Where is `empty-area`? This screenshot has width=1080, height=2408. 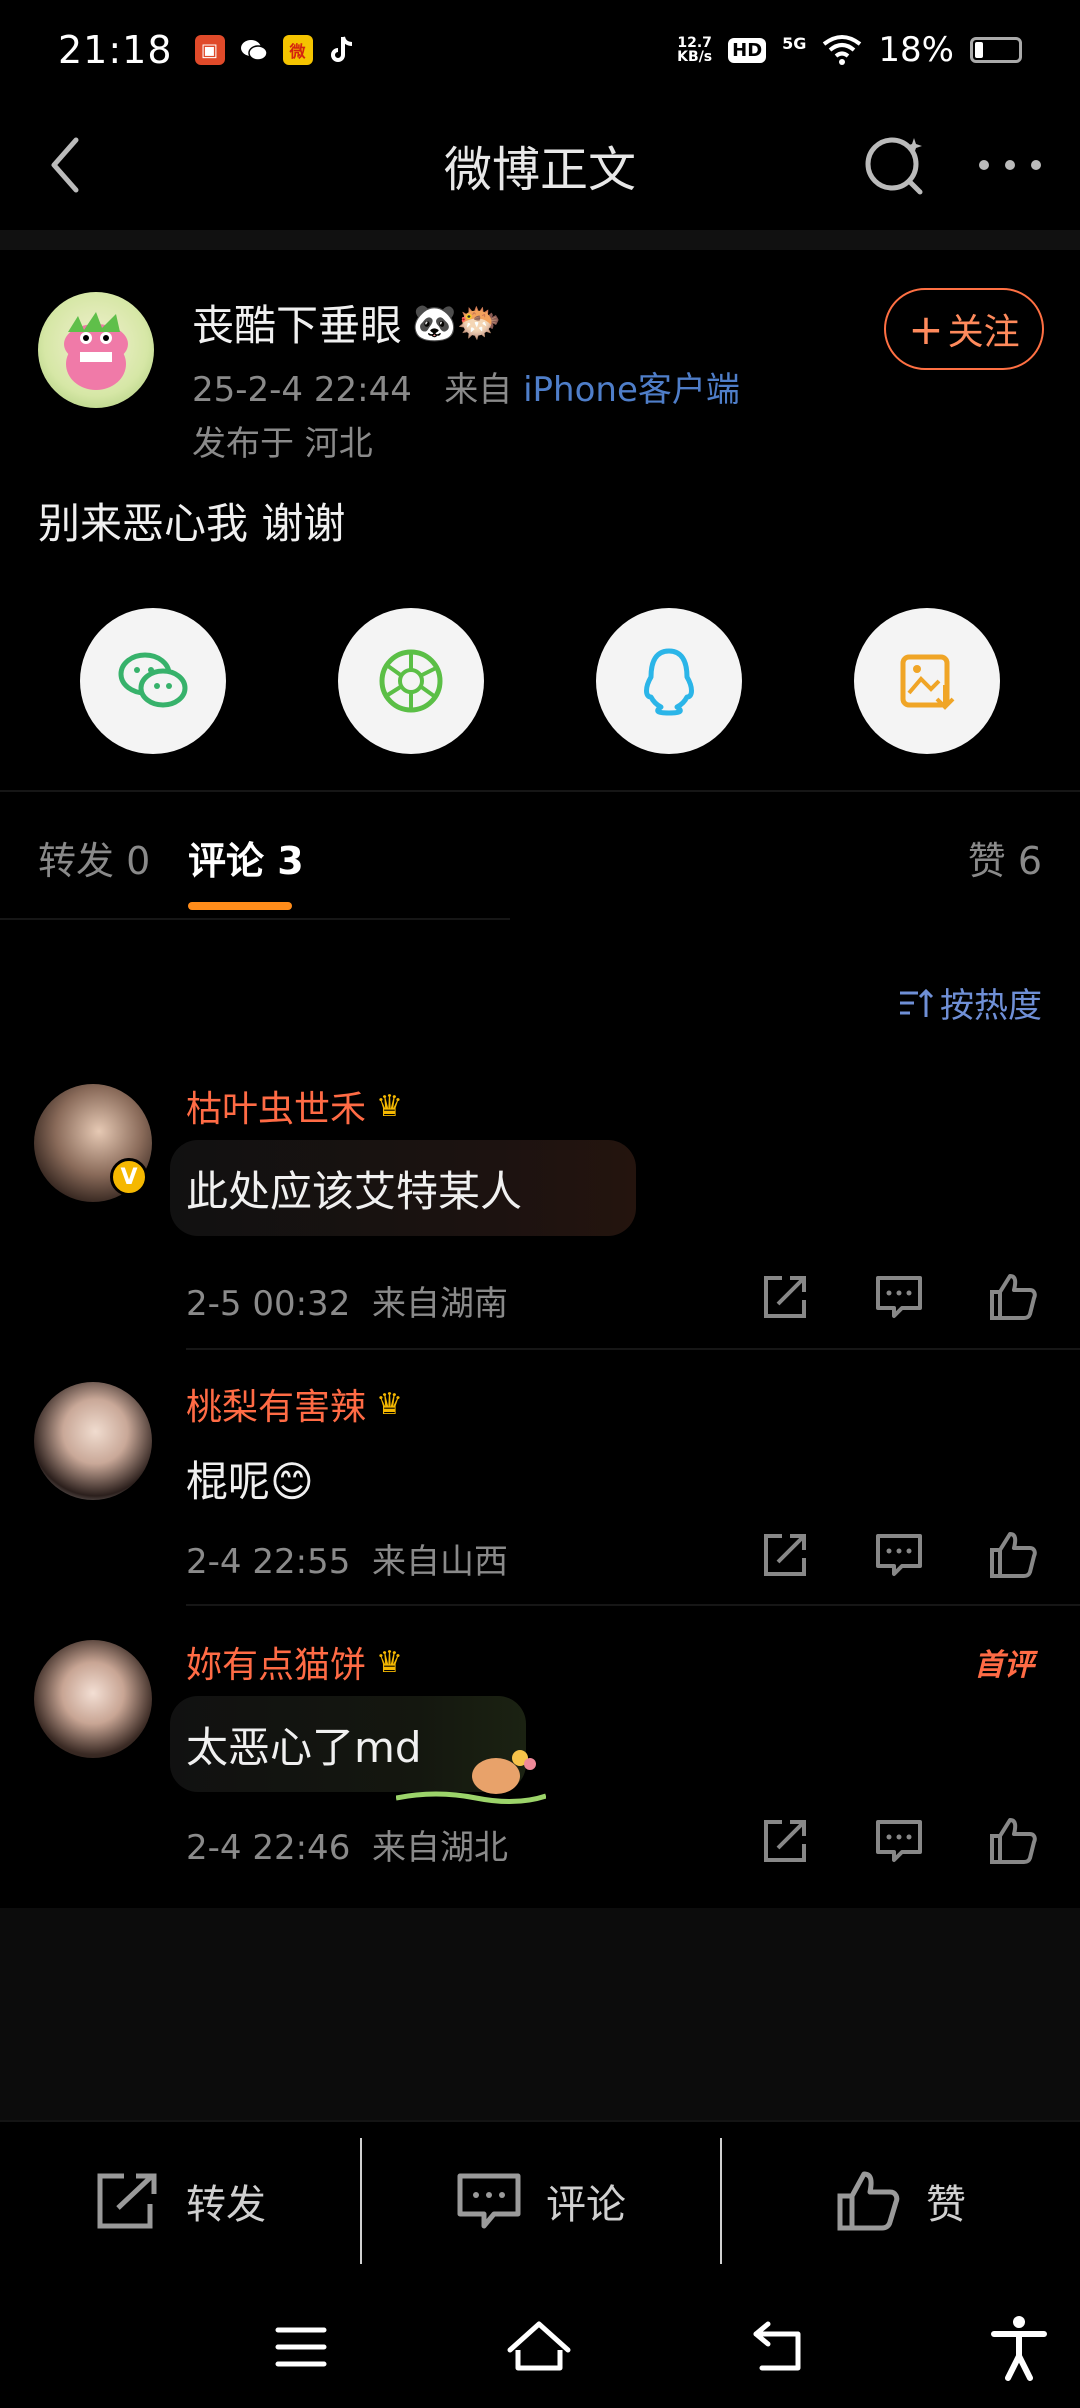 empty-area is located at coordinates (540, 2014).